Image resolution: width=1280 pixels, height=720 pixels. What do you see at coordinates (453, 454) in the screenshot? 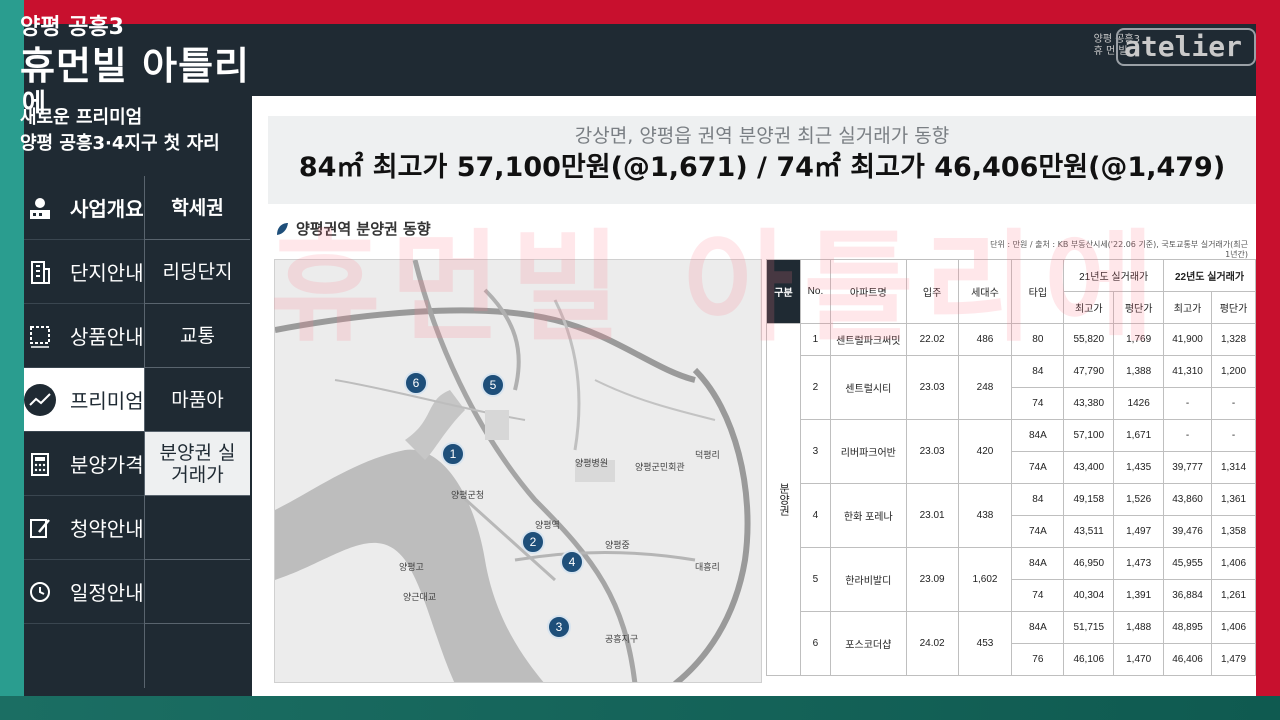
I see `map-pin: 1` at bounding box center [453, 454].